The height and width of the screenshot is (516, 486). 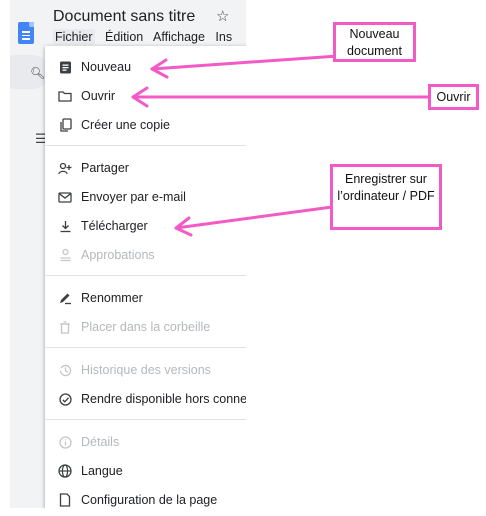 What do you see at coordinates (254, 217) in the screenshot?
I see `arrow-telecharger` at bounding box center [254, 217].